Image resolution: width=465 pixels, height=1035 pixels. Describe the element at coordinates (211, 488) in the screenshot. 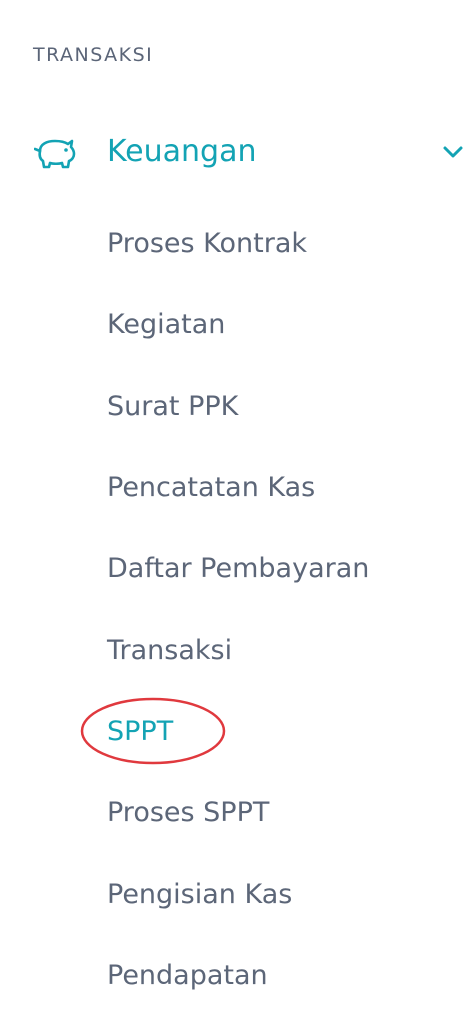

I see `submenu-item-pencatatan-kas: Pencatatan Kas` at that location.